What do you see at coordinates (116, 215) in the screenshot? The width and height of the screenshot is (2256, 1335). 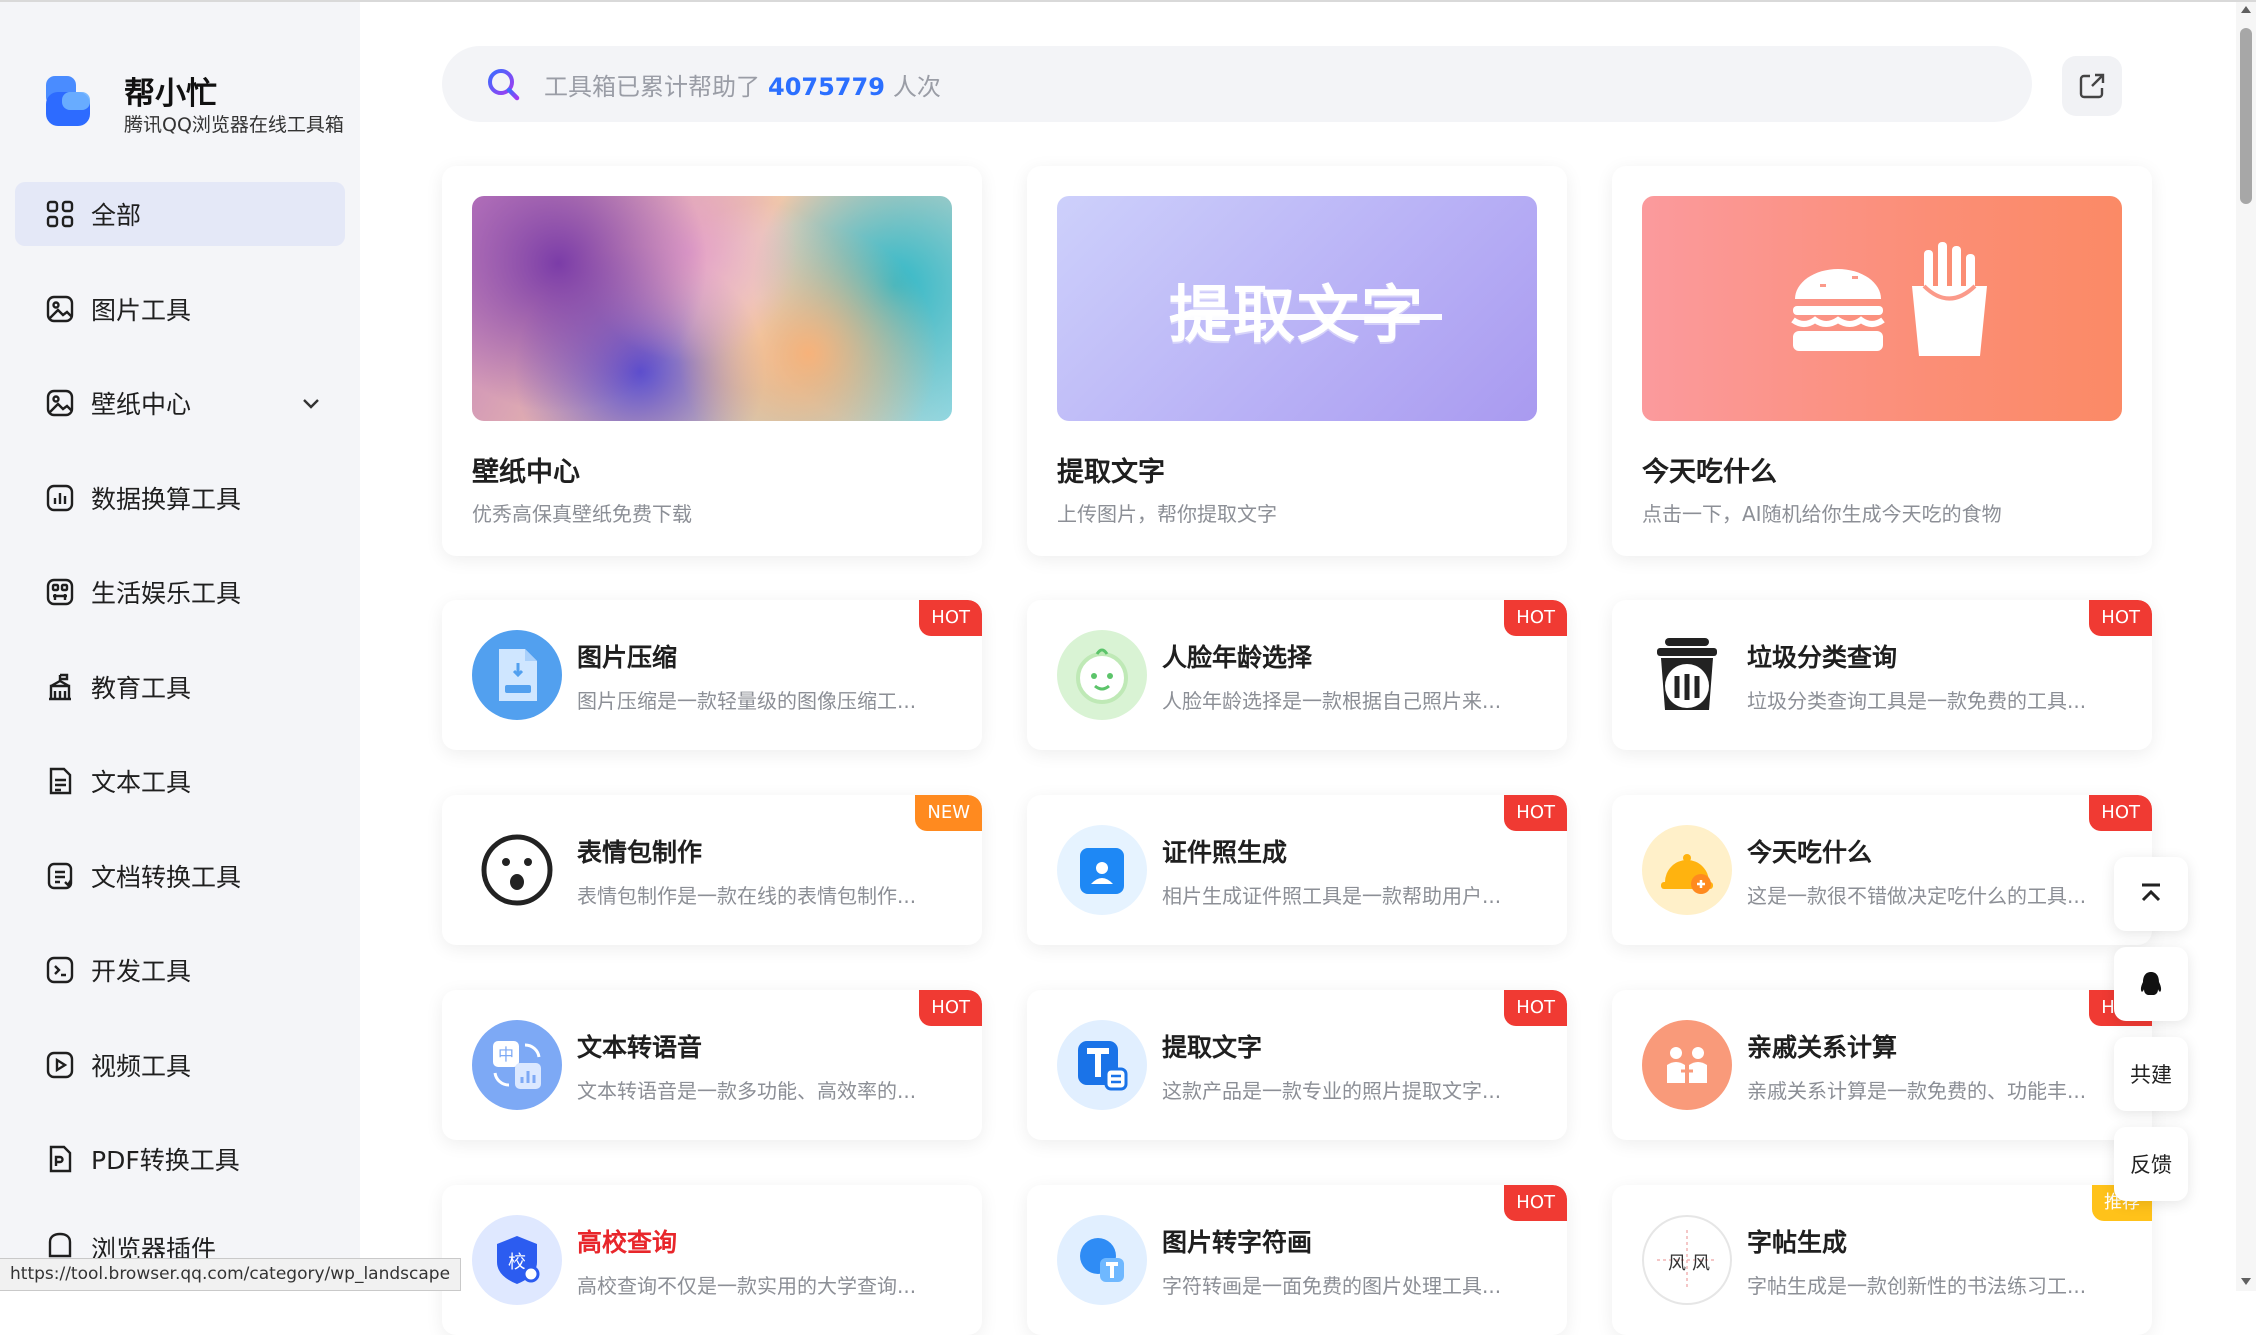 I see `sidebar-item-label: 全部` at bounding box center [116, 215].